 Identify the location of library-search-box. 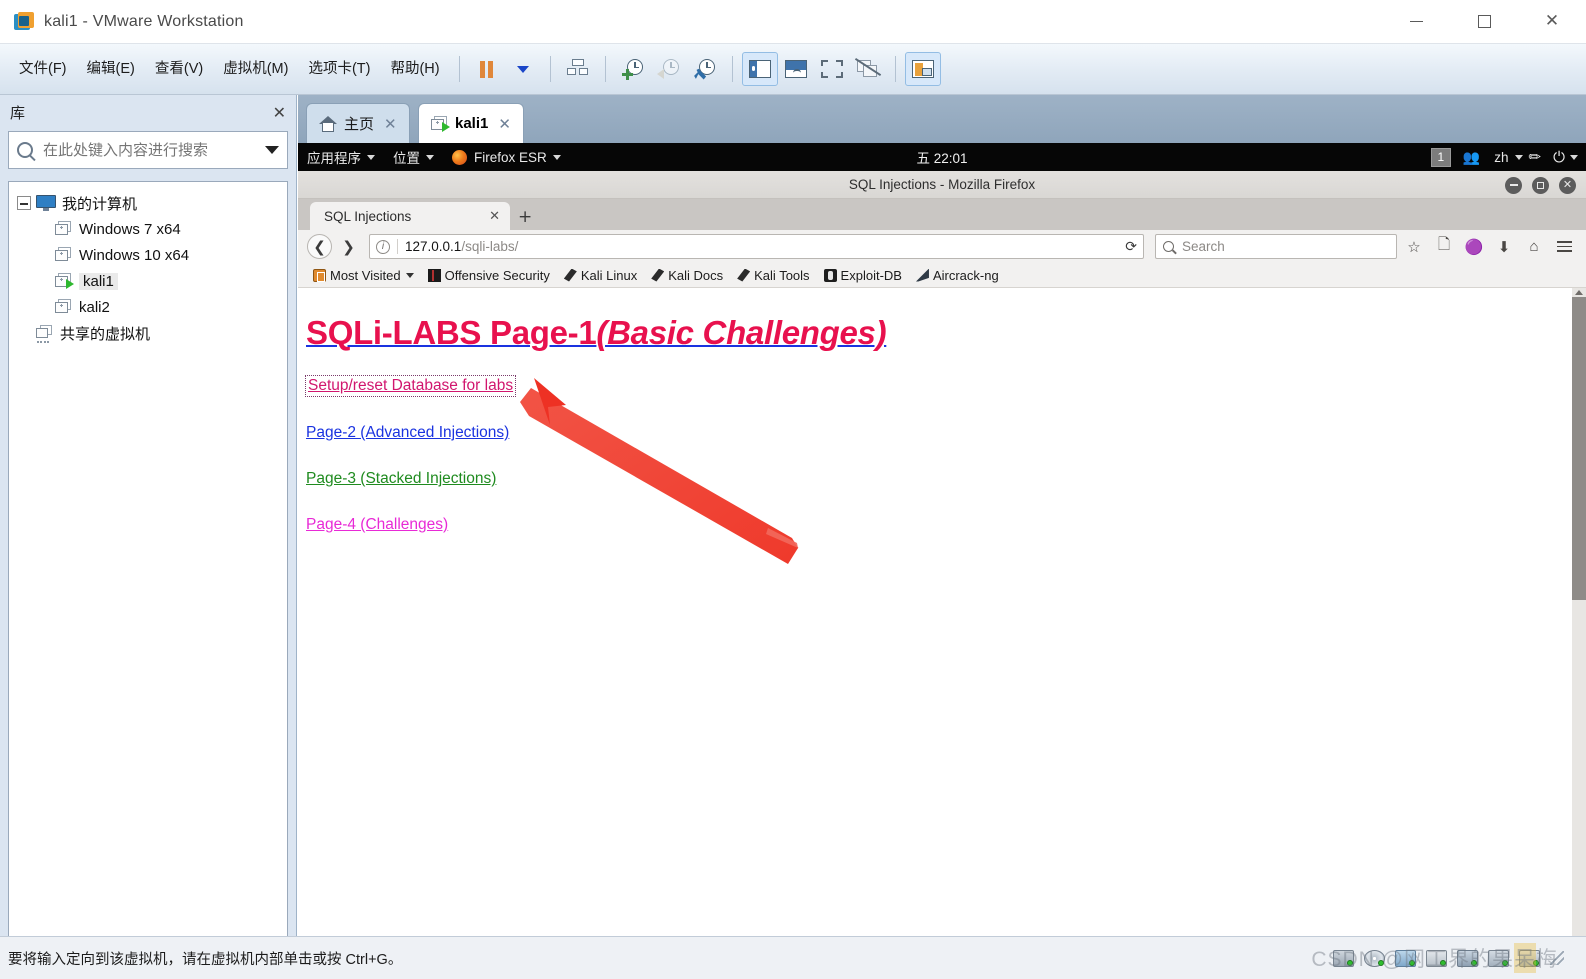
(148, 150).